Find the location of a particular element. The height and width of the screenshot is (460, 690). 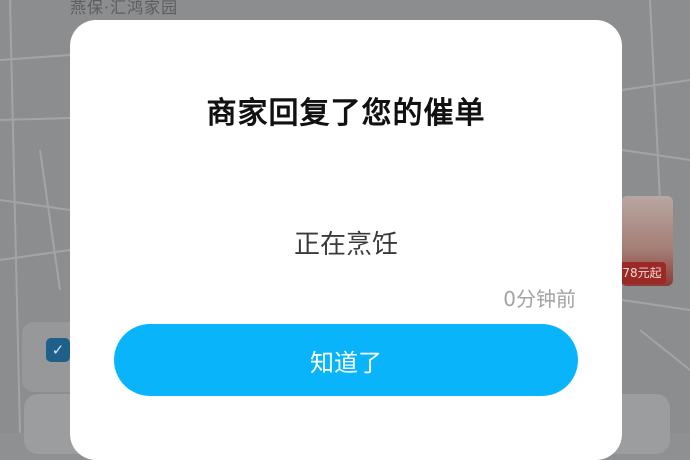

map-location-label: 燕保·汇鸿家园 is located at coordinates (124, 8).